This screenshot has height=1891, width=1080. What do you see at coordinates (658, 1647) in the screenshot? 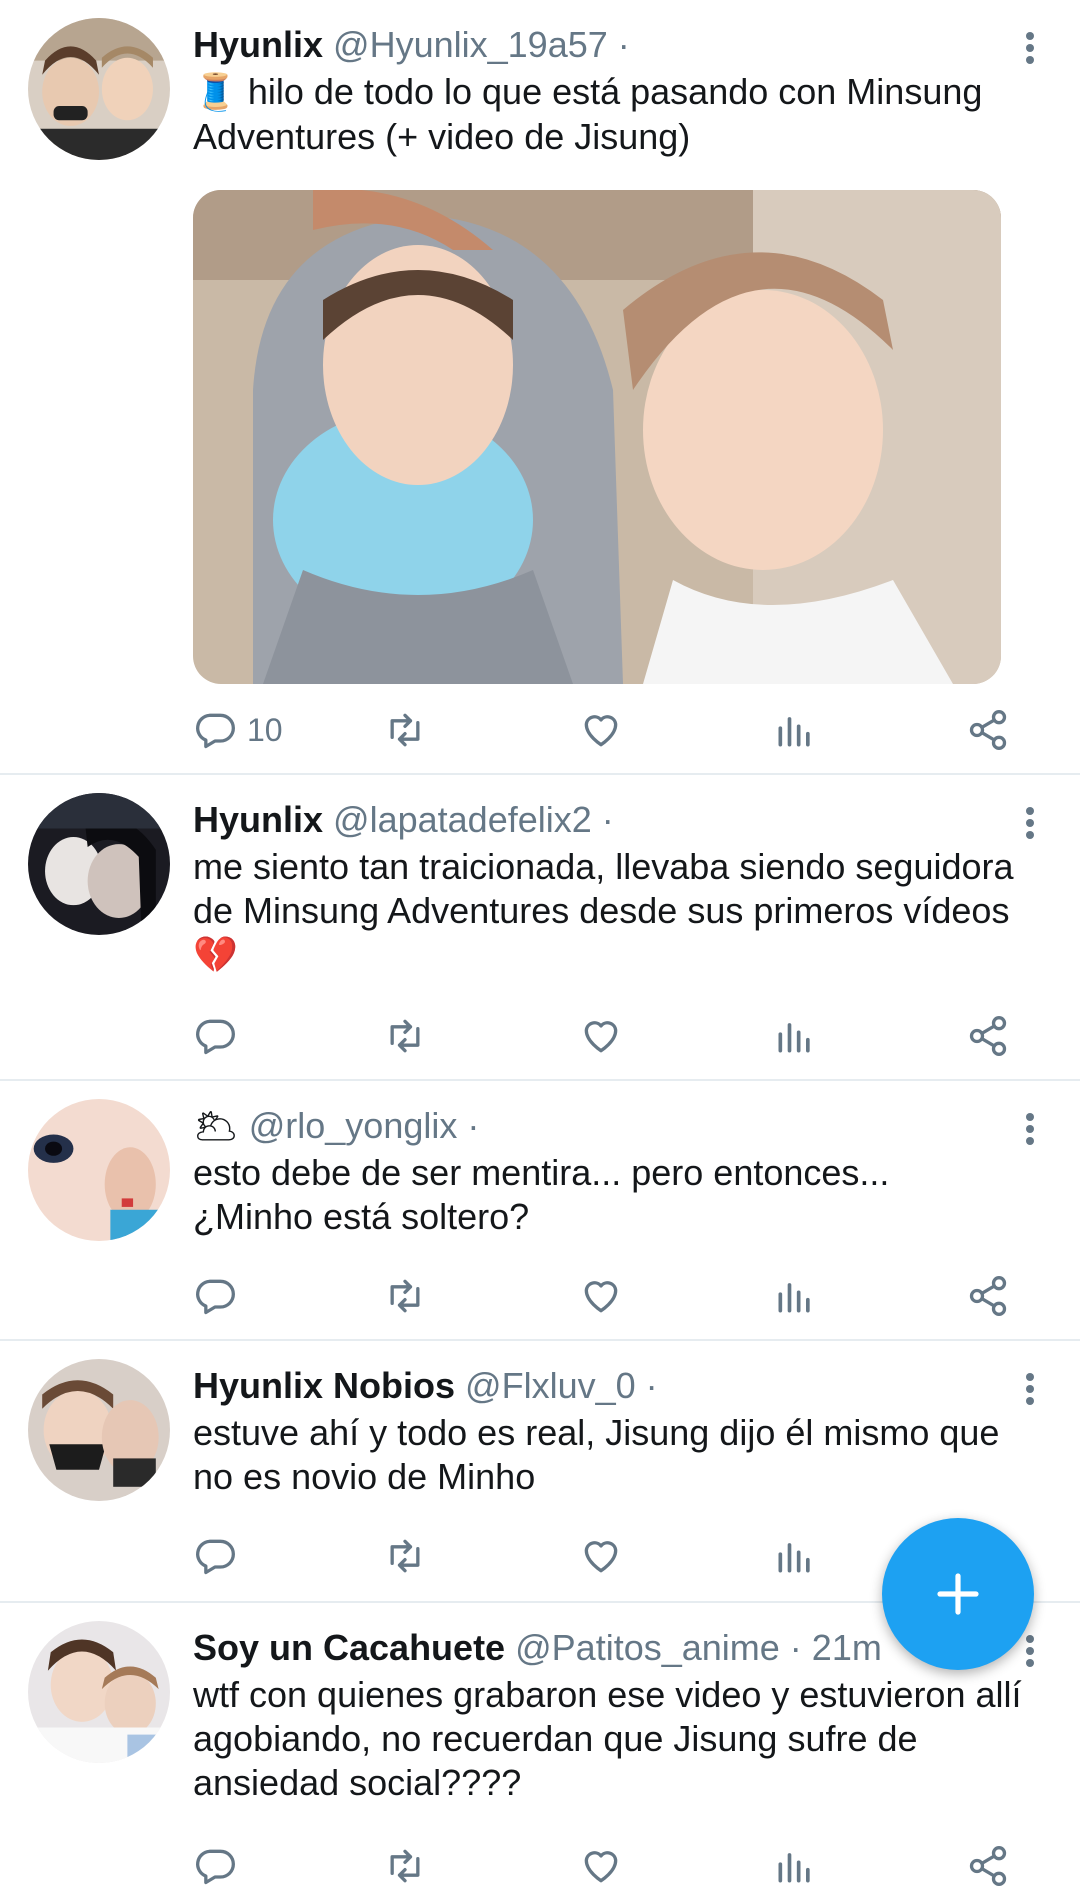
I see `user-handle: @Patitos_anime ·` at bounding box center [658, 1647].